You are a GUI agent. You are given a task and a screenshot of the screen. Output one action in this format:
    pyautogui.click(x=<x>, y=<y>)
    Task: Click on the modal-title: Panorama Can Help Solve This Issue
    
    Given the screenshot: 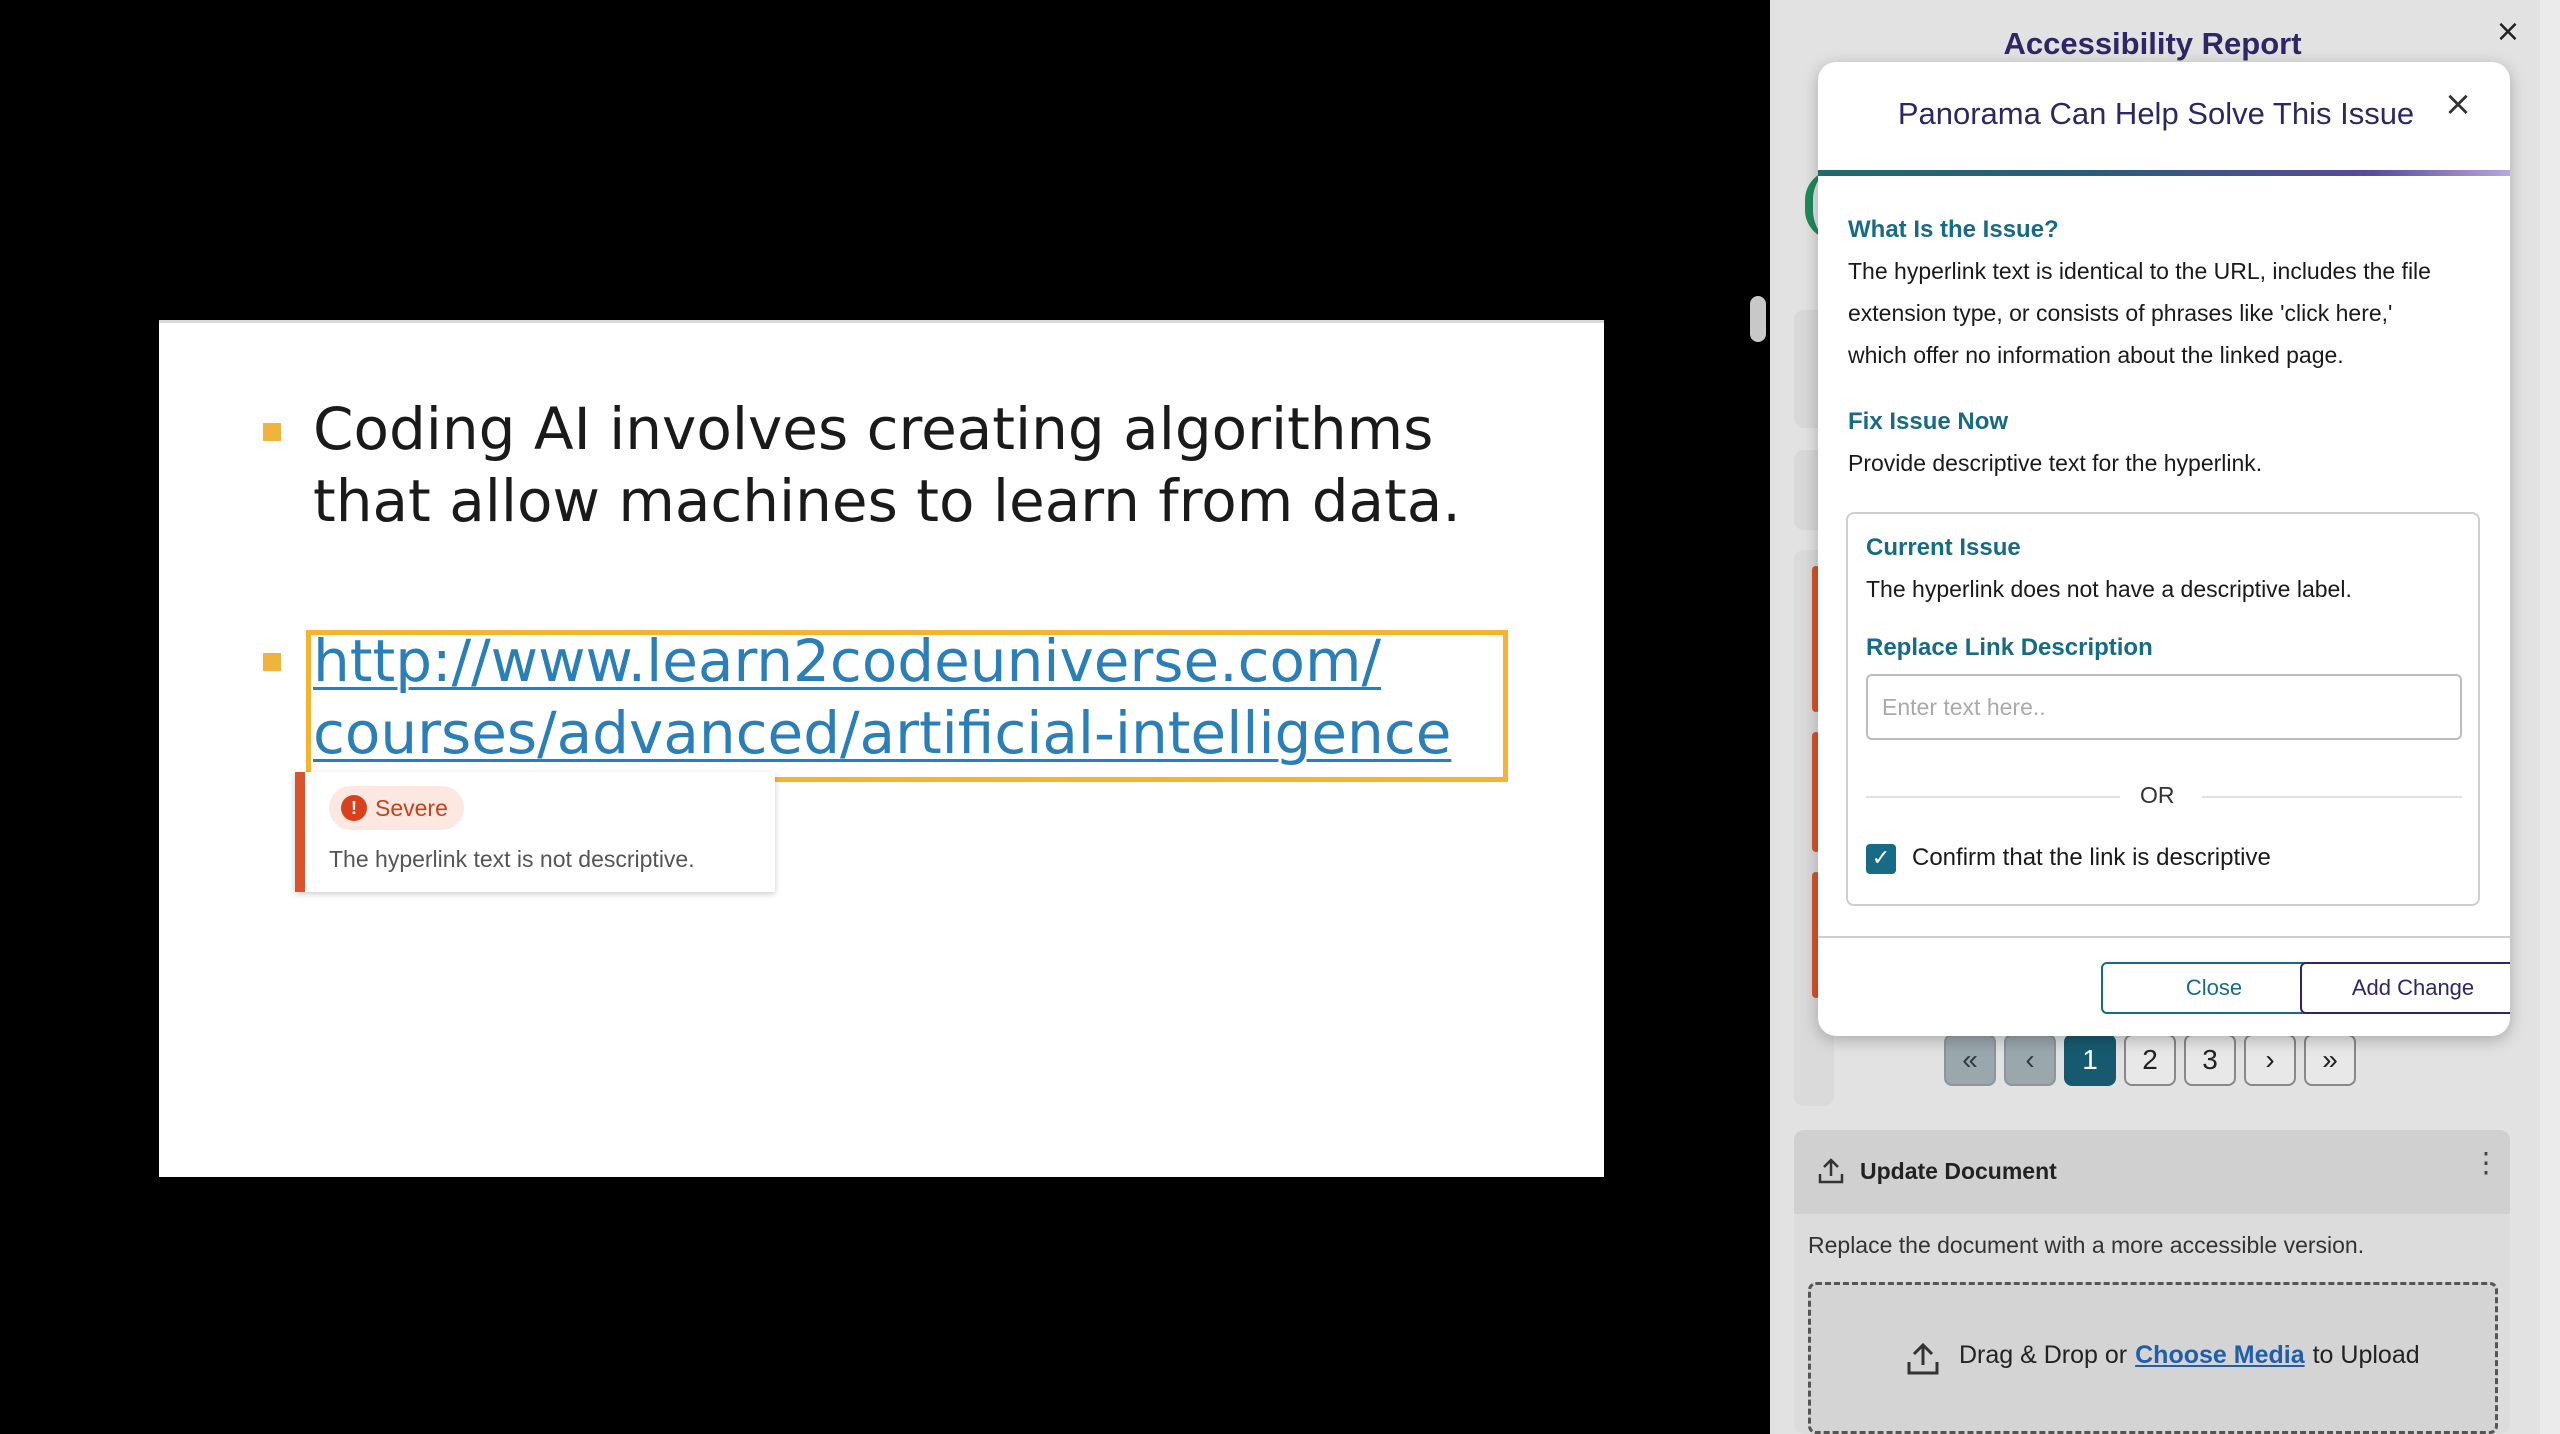 What is the action you would take?
    pyautogui.click(x=2156, y=113)
    